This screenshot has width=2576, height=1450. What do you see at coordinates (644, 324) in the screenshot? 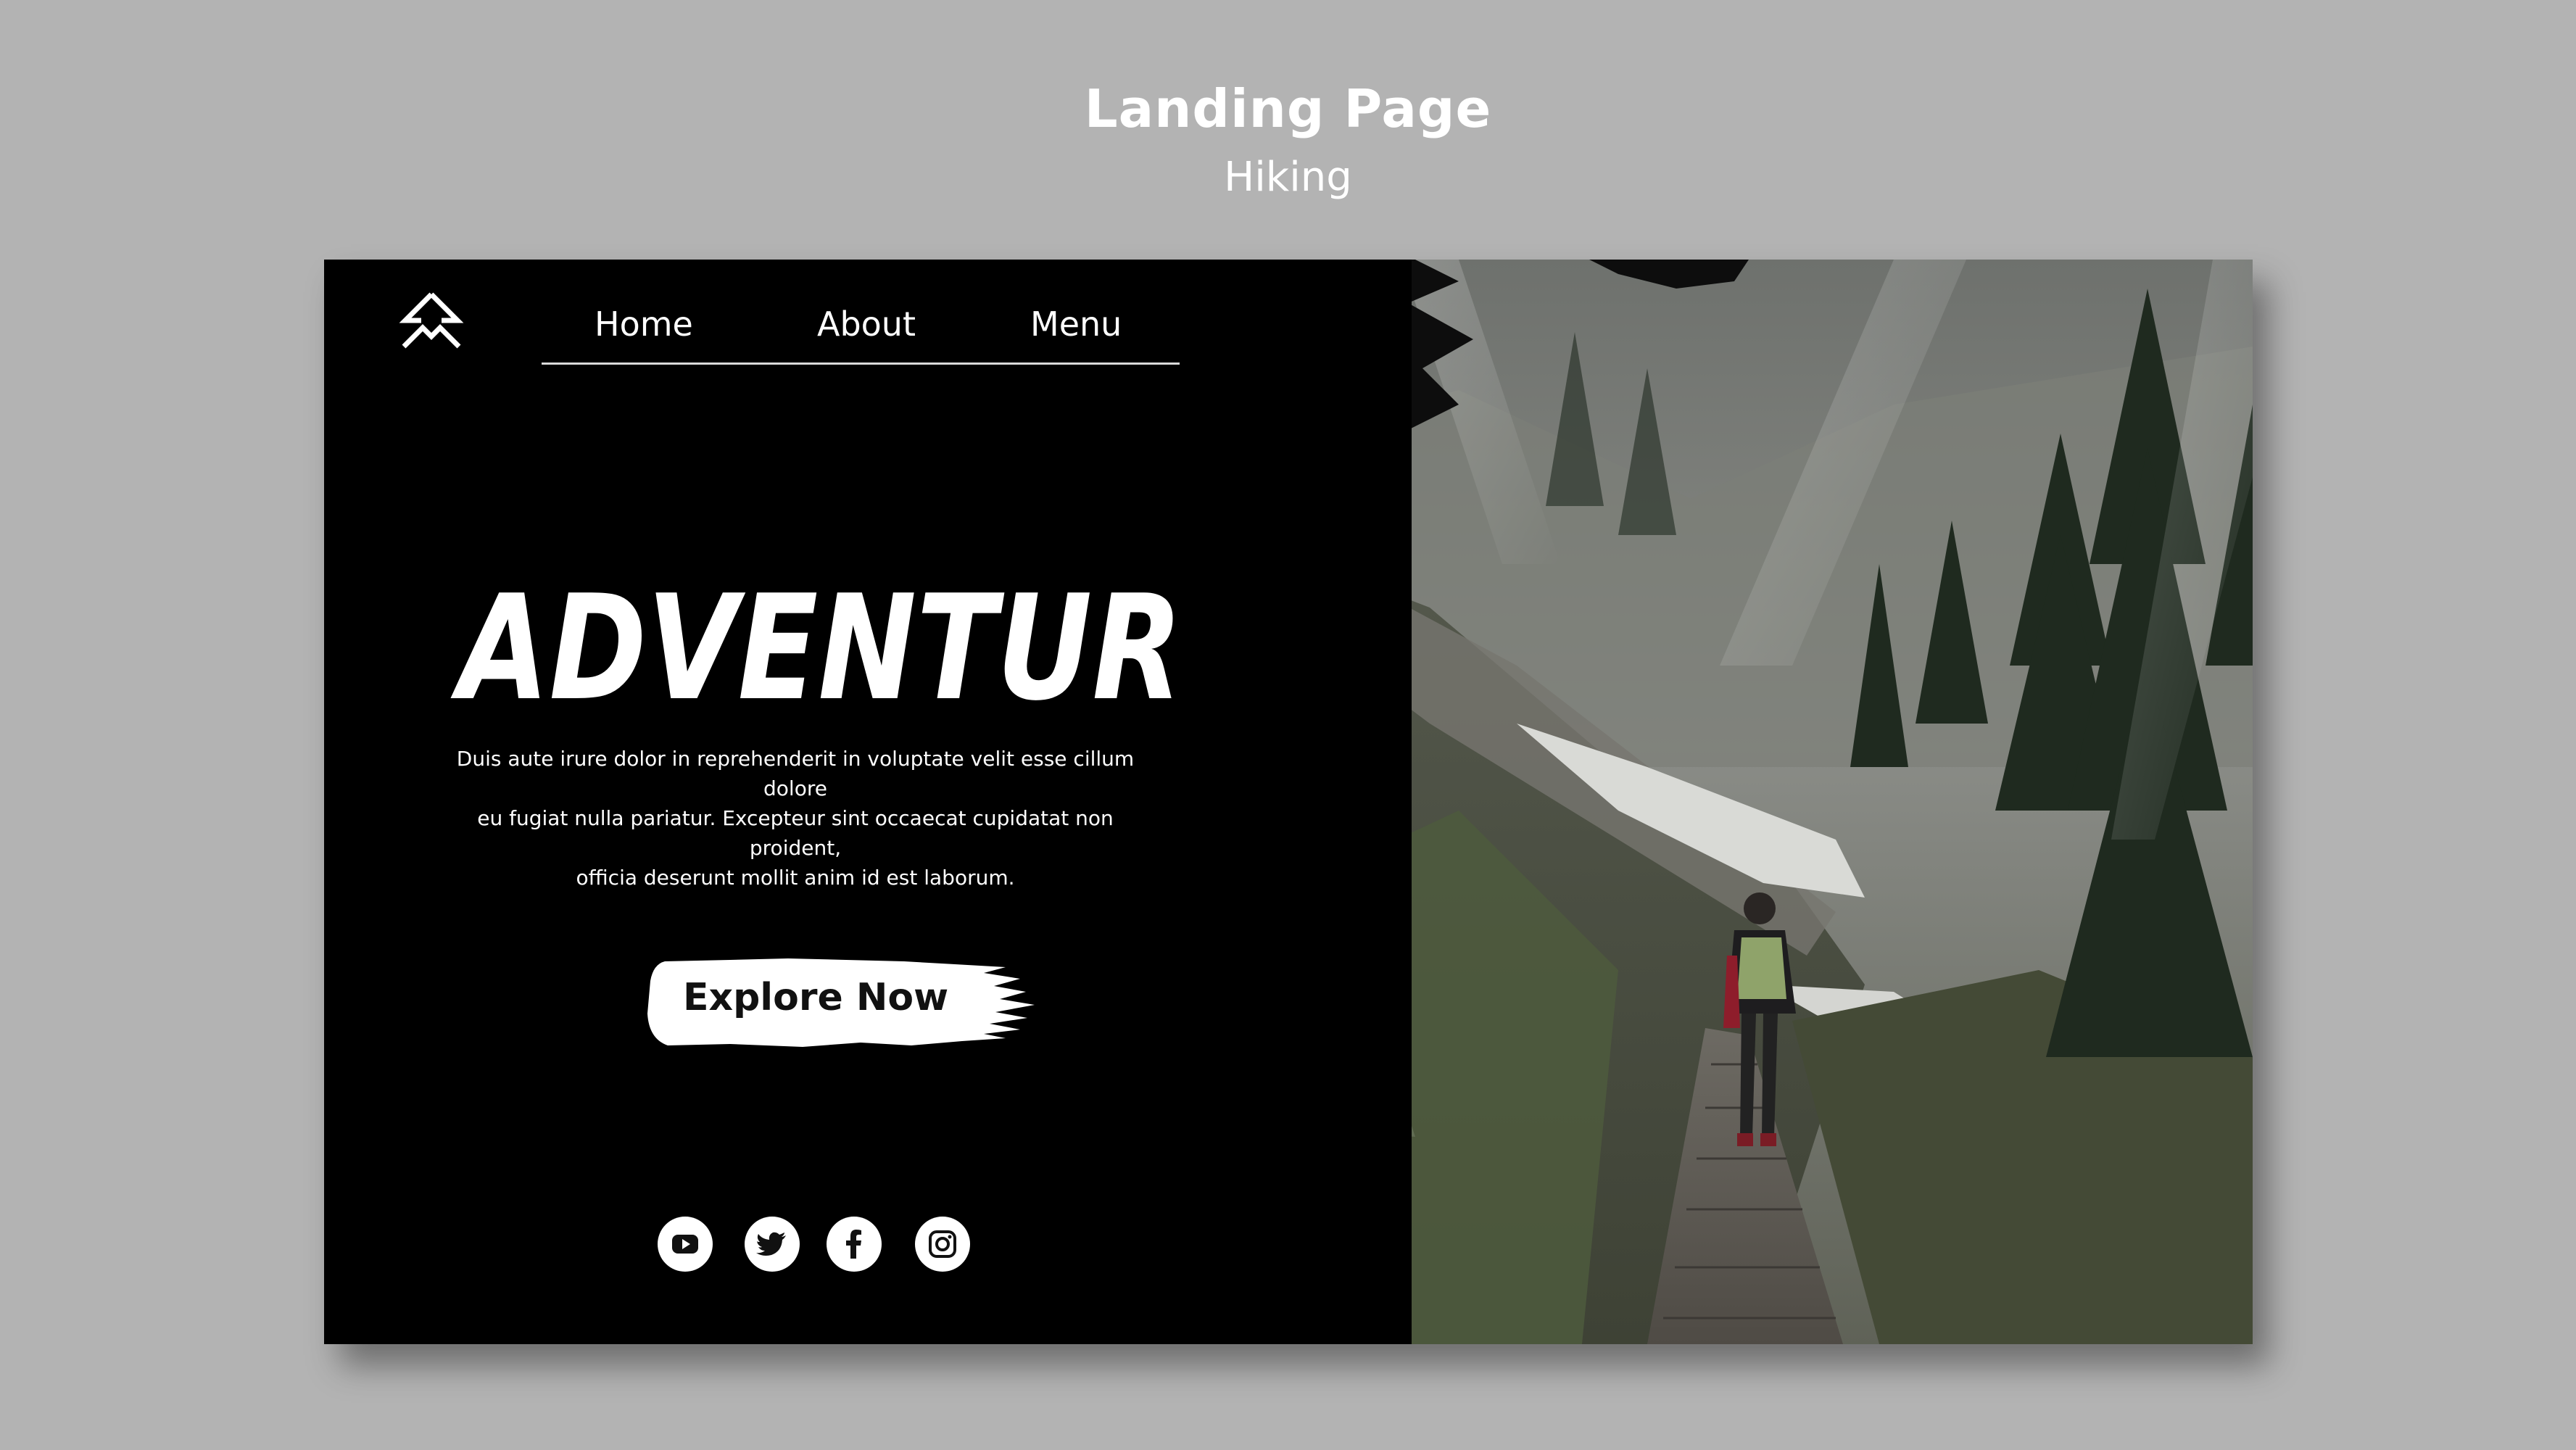
I see `nav-item-home: Home` at bounding box center [644, 324].